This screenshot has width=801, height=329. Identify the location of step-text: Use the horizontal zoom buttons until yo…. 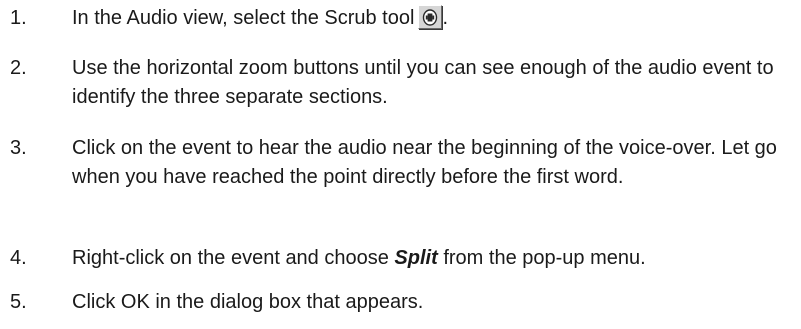
(423, 82).